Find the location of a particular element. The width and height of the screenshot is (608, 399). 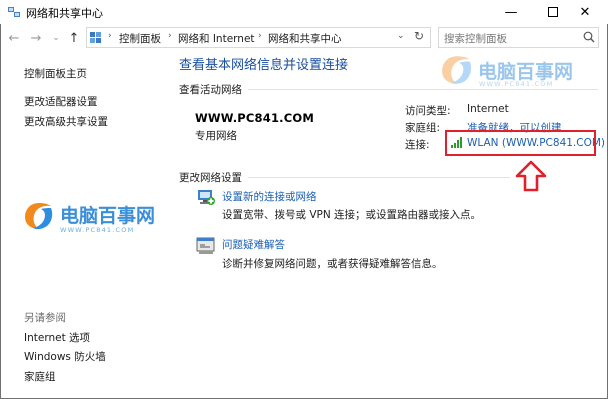

recent-locations-button: ⌄ is located at coordinates (56, 38).